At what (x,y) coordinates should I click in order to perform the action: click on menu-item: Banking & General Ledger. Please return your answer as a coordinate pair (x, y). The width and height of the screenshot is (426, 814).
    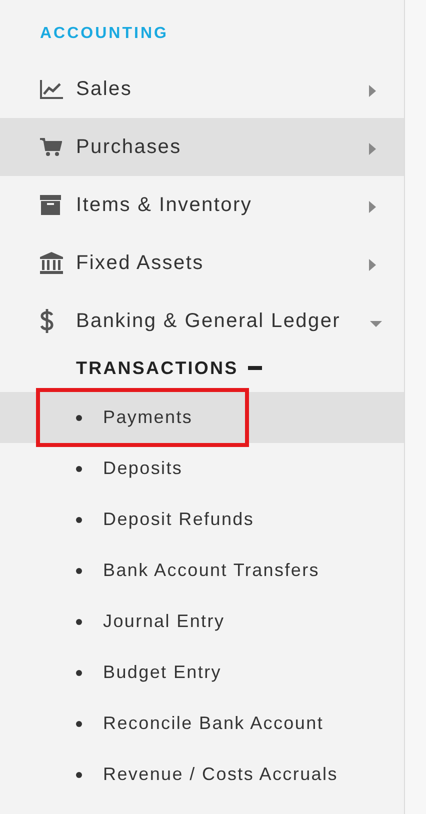
    Looking at the image, I should click on (202, 321).